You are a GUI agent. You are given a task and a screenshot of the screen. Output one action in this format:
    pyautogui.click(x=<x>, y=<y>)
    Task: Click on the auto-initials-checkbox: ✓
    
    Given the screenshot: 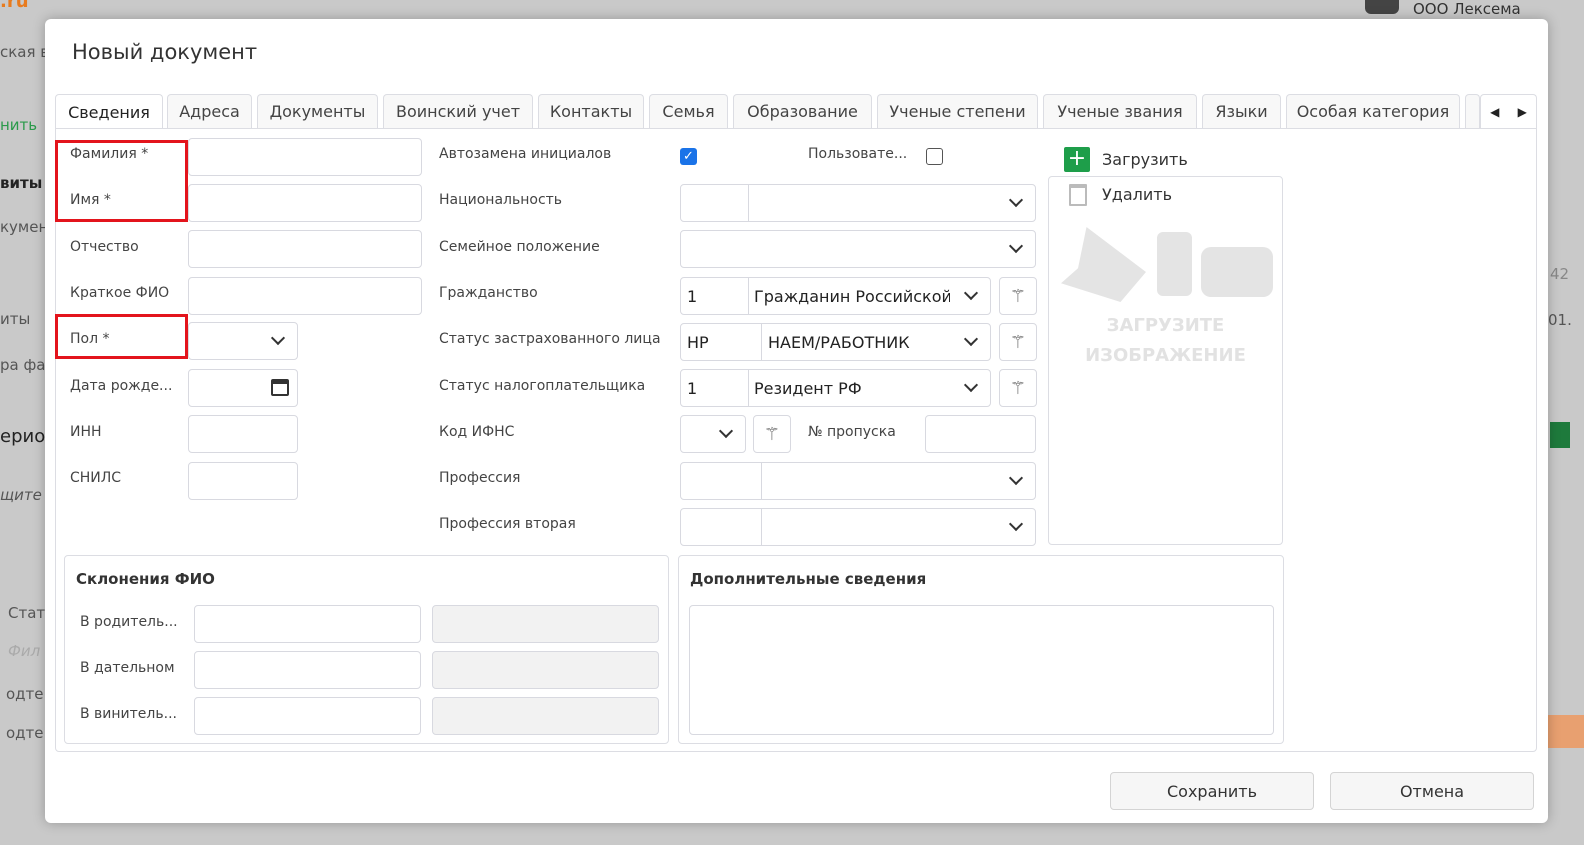 What is the action you would take?
    pyautogui.click(x=688, y=156)
    